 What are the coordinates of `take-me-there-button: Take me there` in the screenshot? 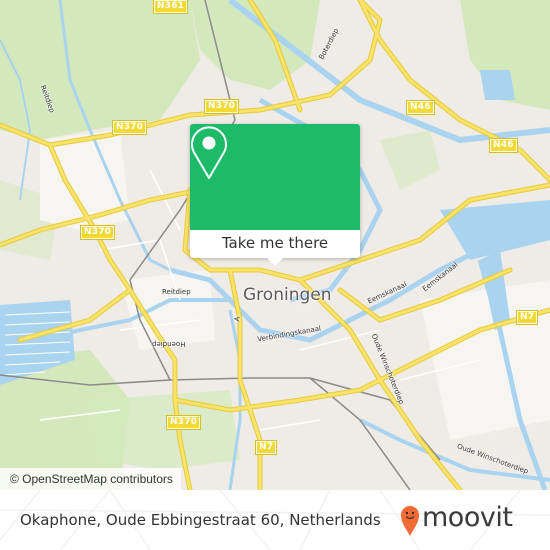 It's located at (275, 244).